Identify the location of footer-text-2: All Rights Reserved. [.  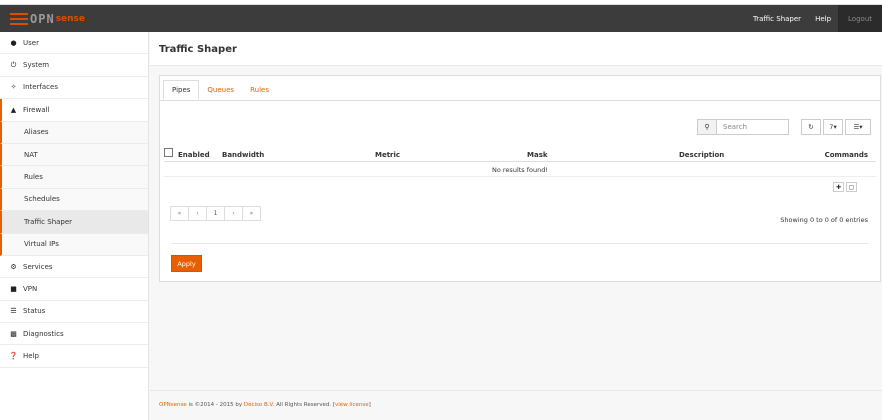
(304, 405).